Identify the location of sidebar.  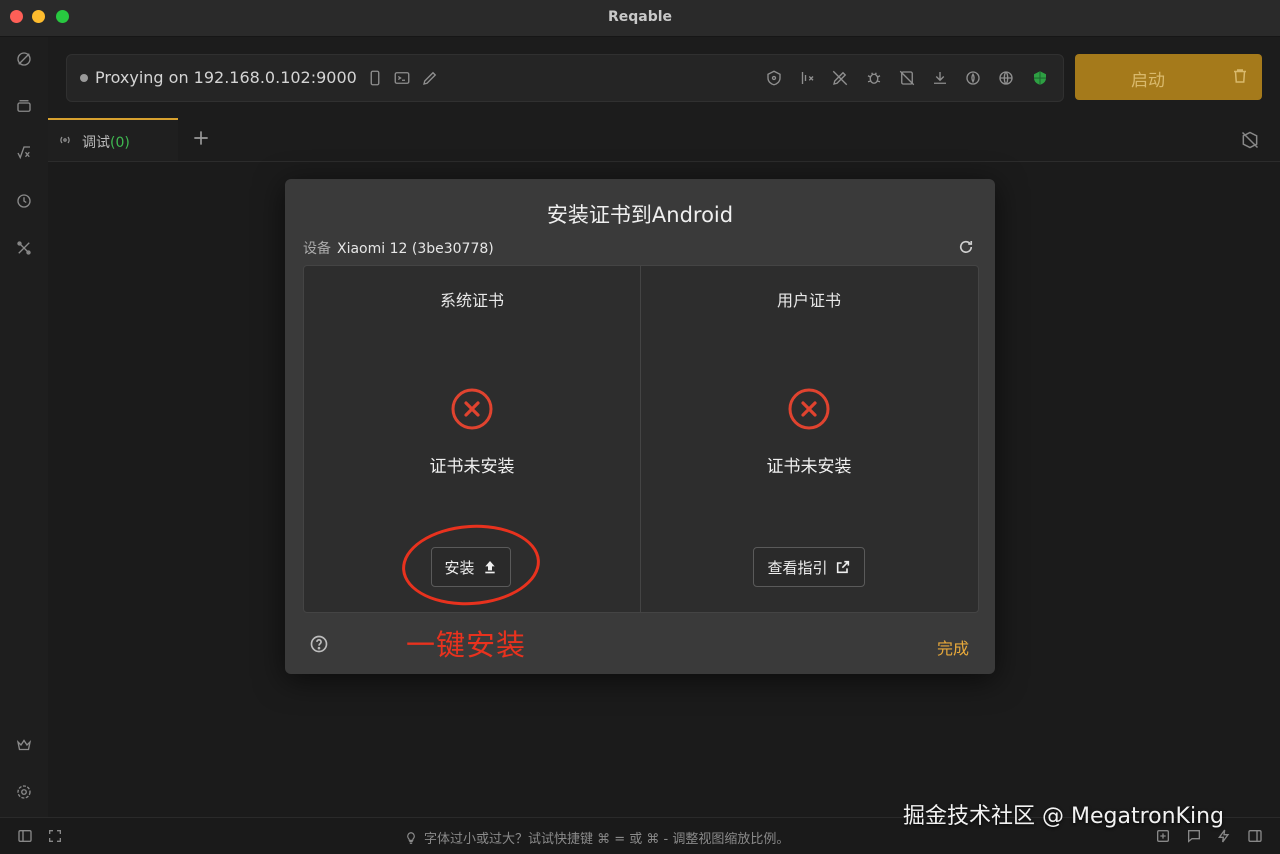
(24, 427).